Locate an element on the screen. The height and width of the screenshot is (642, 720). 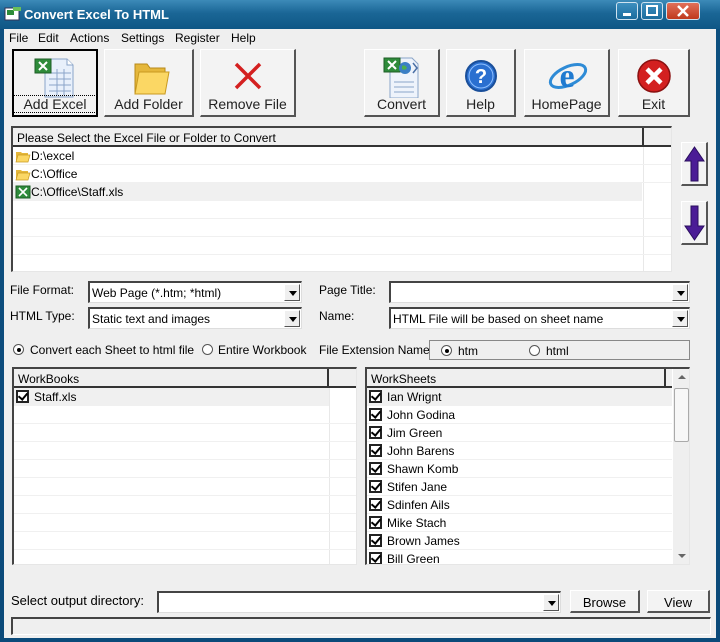
file-list-header-end is located at coordinates (656, 137).